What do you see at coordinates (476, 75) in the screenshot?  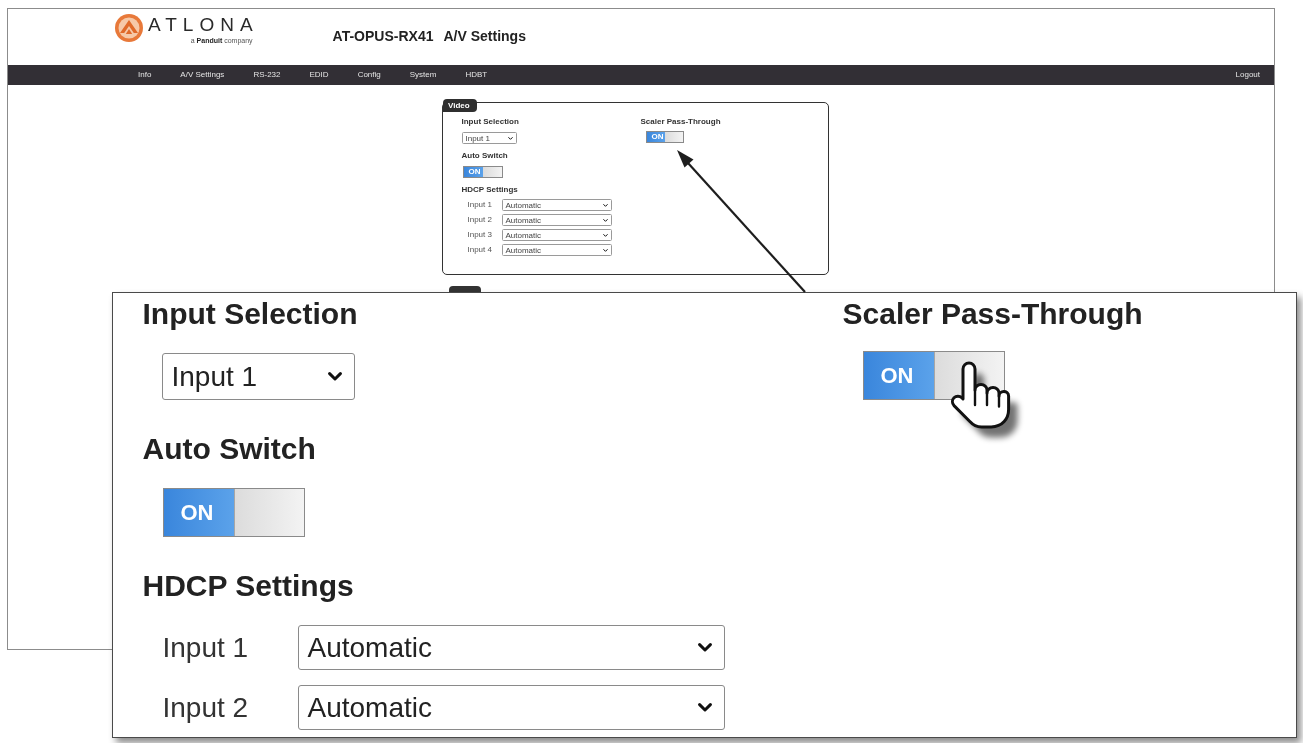 I see `nav-link: HDBT` at bounding box center [476, 75].